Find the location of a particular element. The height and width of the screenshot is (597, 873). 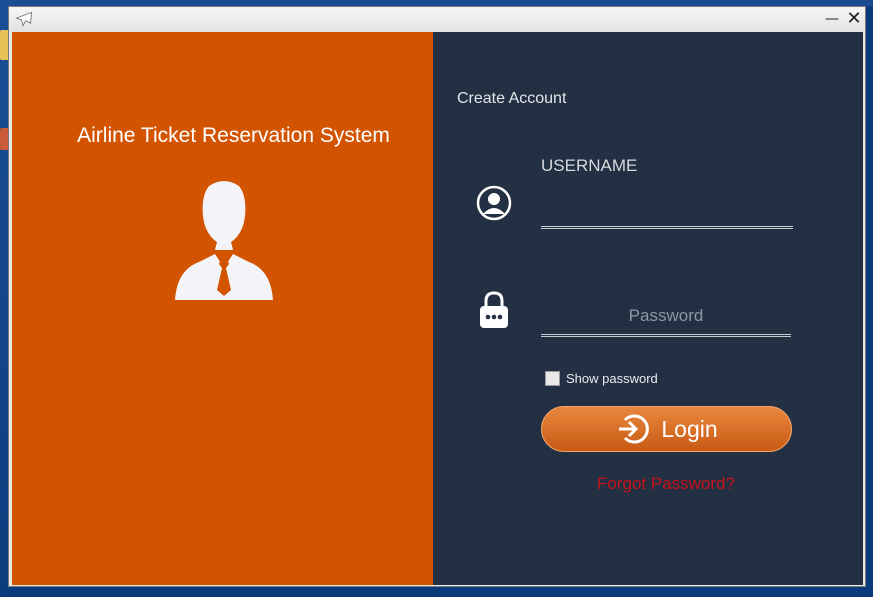

username-input is located at coordinates (667, 210).